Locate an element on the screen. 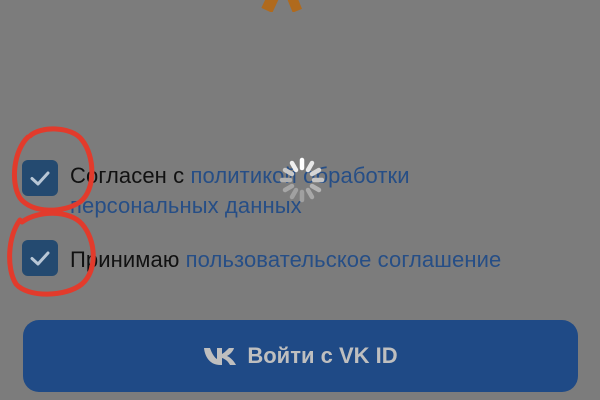  privacy-consent-checkbox is located at coordinates (40, 178).